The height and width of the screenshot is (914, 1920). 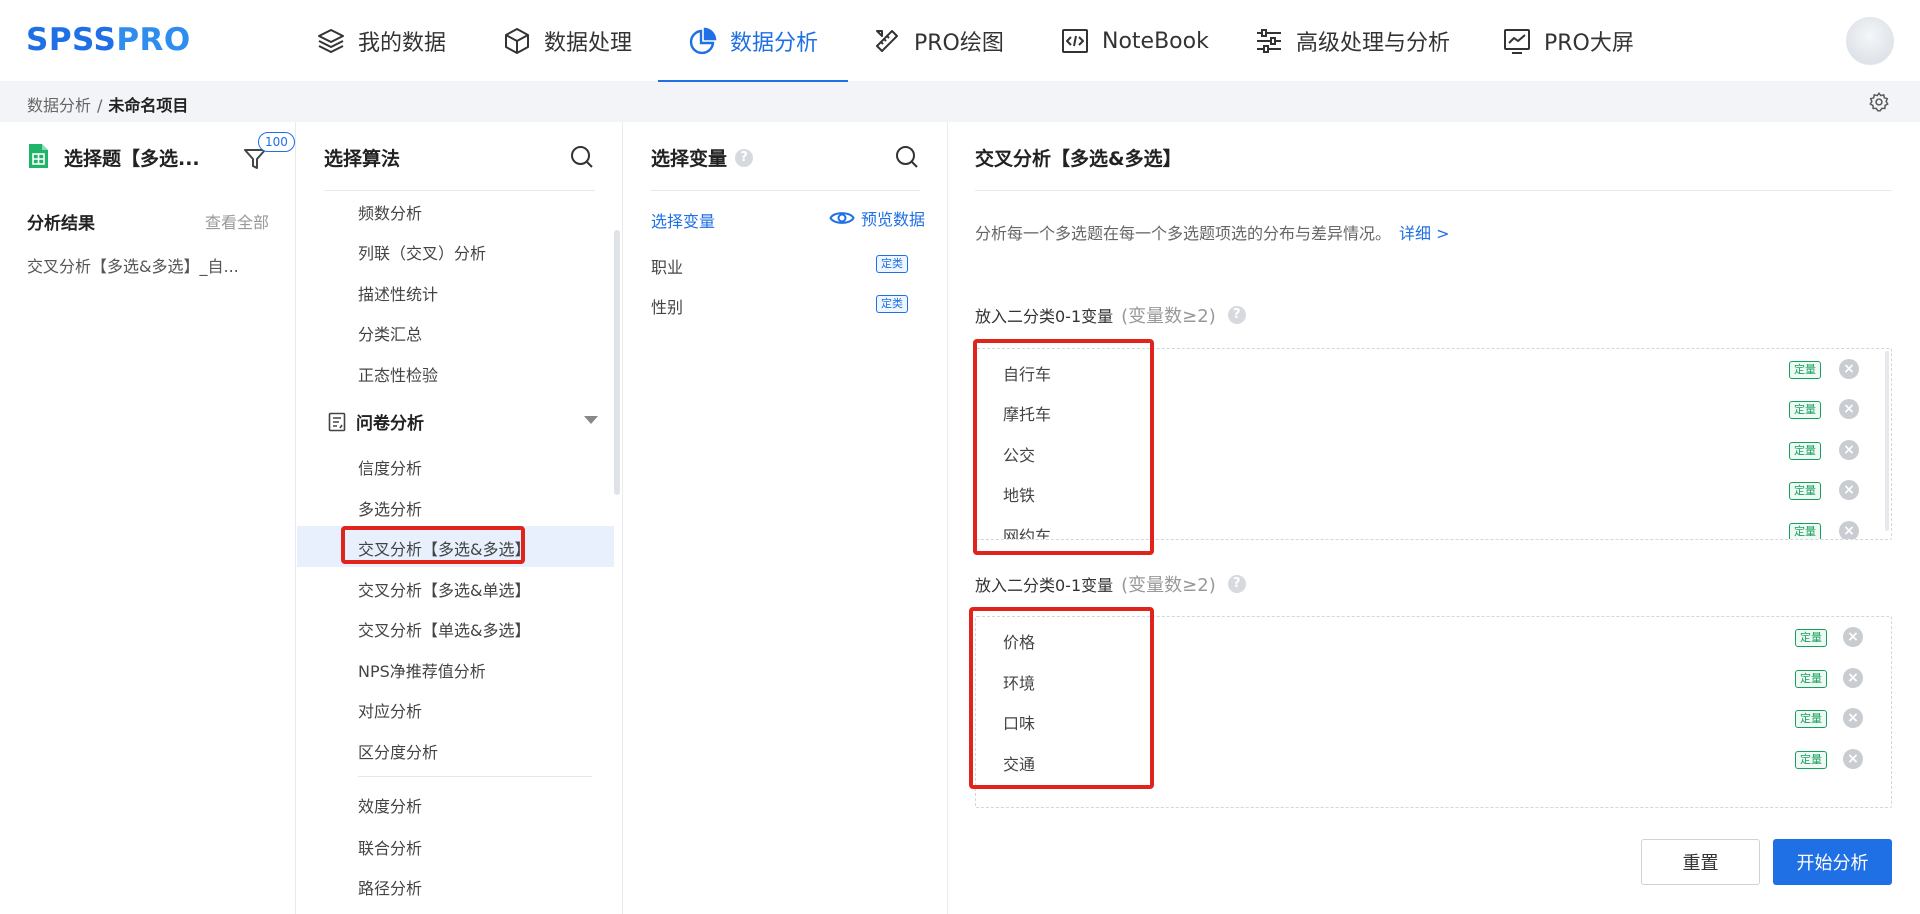 What do you see at coordinates (61, 224) in the screenshot?
I see `results-title: 分析结果` at bounding box center [61, 224].